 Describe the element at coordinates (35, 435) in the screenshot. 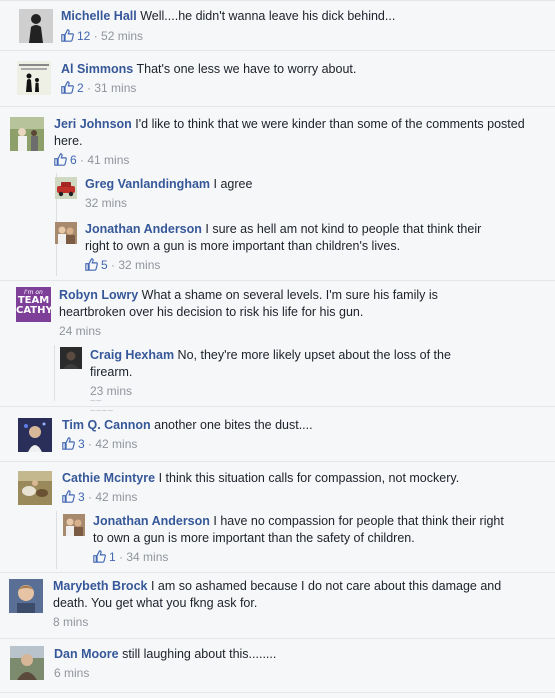

I see `night-portrait-icon` at that location.